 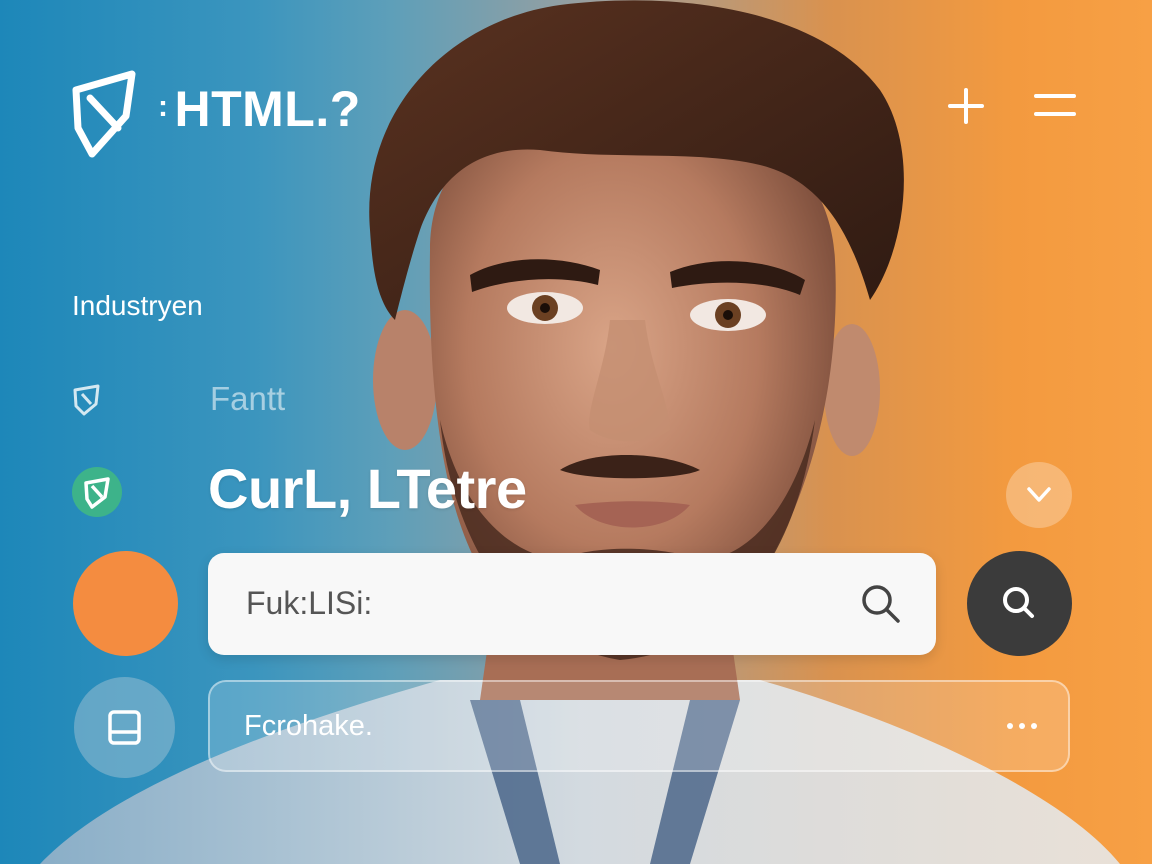 What do you see at coordinates (137, 305) in the screenshot?
I see `section-label: Industryen` at bounding box center [137, 305].